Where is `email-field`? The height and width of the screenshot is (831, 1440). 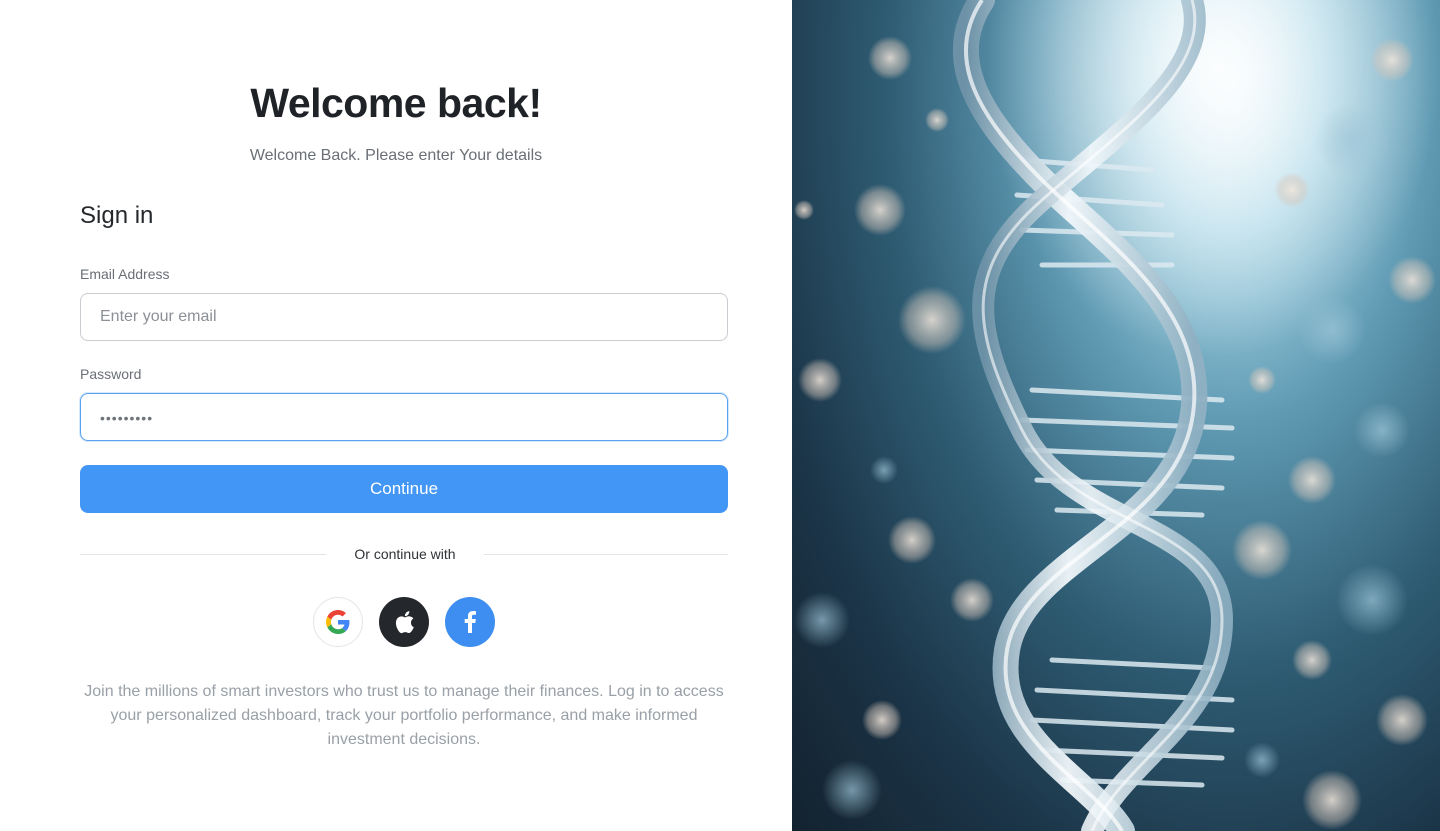
email-field is located at coordinates (404, 317).